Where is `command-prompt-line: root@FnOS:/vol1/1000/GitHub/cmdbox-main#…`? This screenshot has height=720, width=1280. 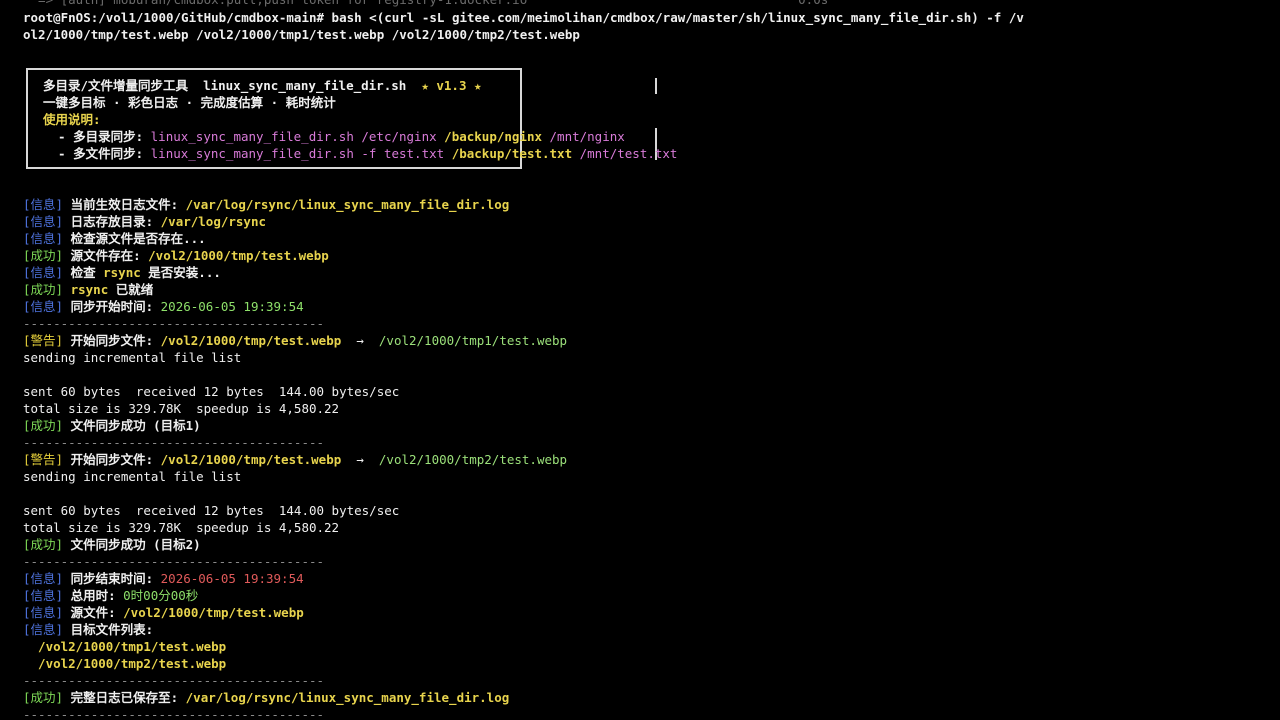 command-prompt-line: root@FnOS:/vol1/1000/GitHub/cmdbox-main#… is located at coordinates (523, 17).